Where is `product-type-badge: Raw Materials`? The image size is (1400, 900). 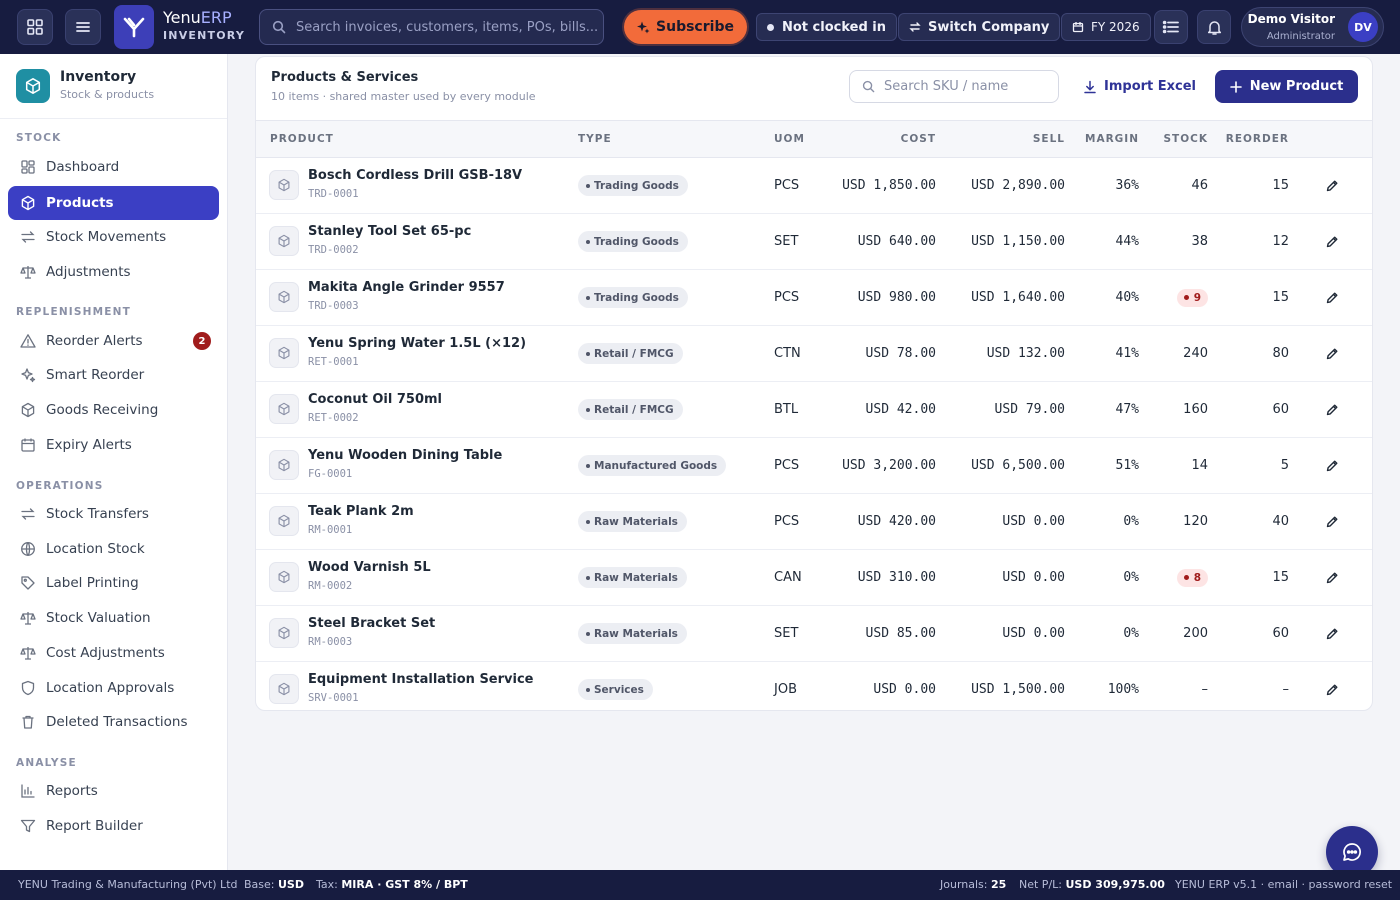 product-type-badge: Raw Materials is located at coordinates (632, 521).